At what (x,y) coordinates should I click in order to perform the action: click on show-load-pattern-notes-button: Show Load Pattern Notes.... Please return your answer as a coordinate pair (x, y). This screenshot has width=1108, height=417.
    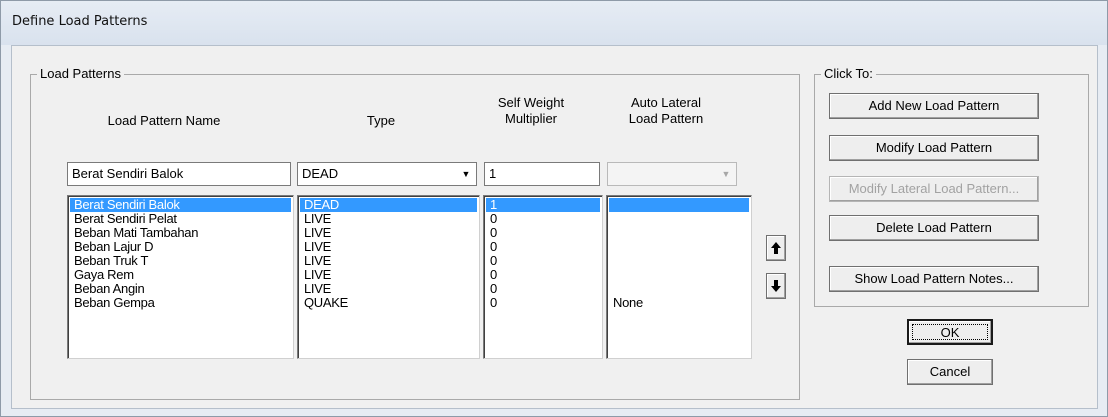
    Looking at the image, I should click on (934, 279).